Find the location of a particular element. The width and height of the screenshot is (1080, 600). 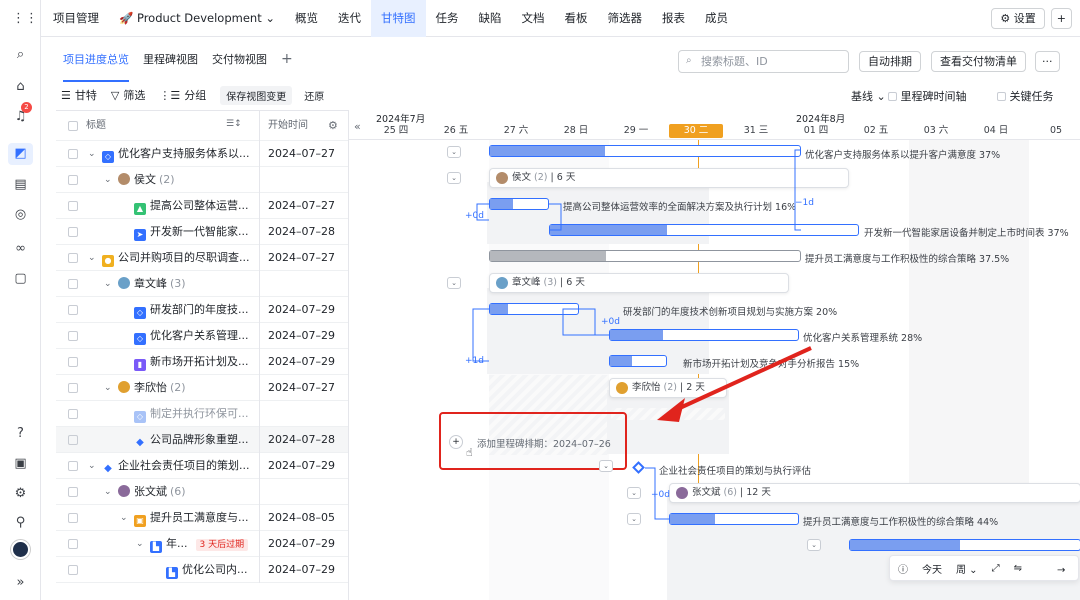

add-user-icon: ⚲ is located at coordinates (20, 522).